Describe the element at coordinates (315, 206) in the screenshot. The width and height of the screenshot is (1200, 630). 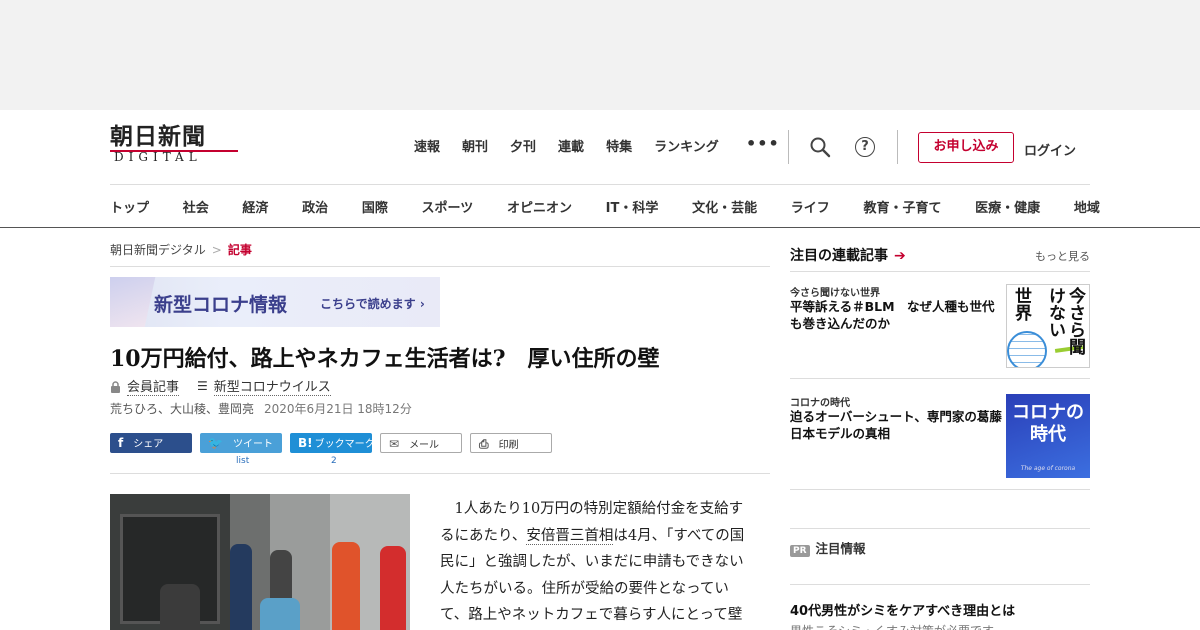
I see `cat-politics: 政治` at that location.